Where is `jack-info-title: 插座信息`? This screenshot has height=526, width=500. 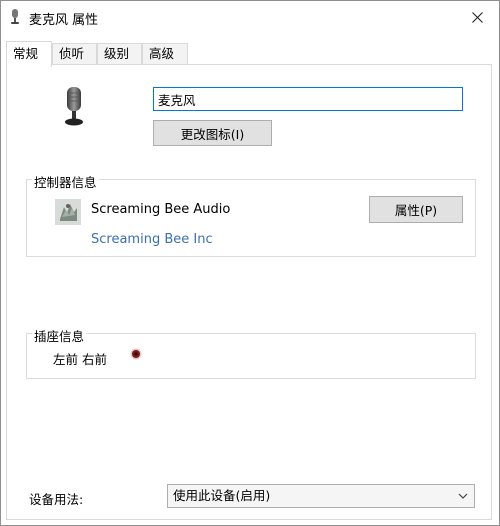
jack-info-title: 插座信息 is located at coordinates (59, 335).